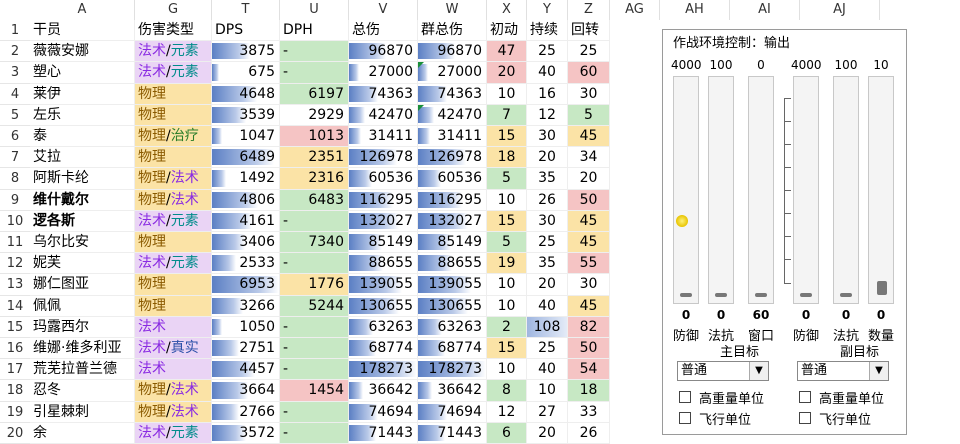  I want to click on header-cell-total: 总伤, so click(383, 31).